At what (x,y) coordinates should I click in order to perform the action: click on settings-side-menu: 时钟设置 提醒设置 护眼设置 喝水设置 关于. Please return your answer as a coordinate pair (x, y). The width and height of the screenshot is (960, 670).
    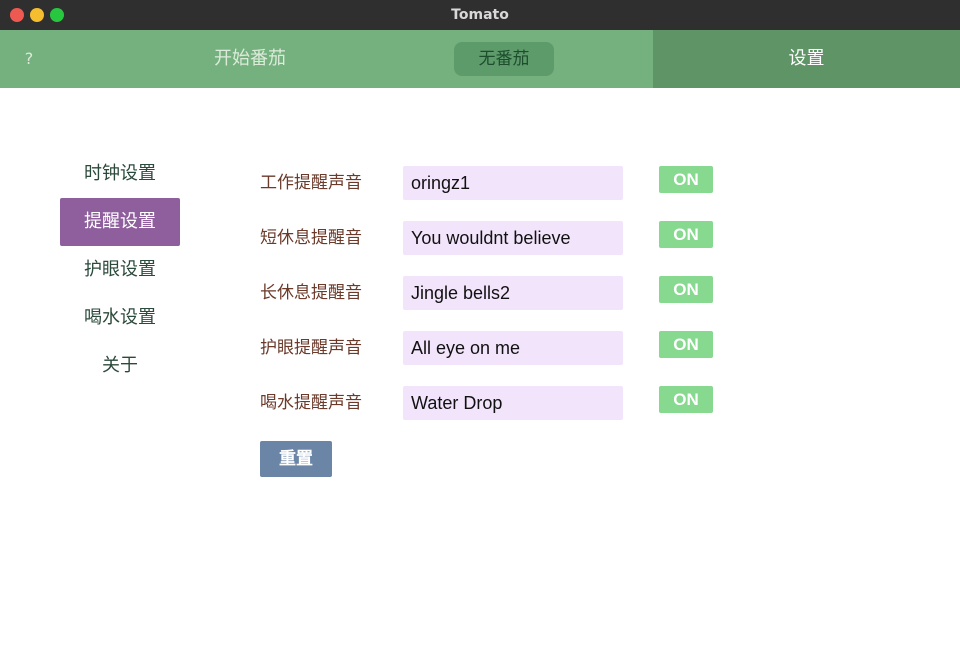
    Looking at the image, I should click on (120, 270).